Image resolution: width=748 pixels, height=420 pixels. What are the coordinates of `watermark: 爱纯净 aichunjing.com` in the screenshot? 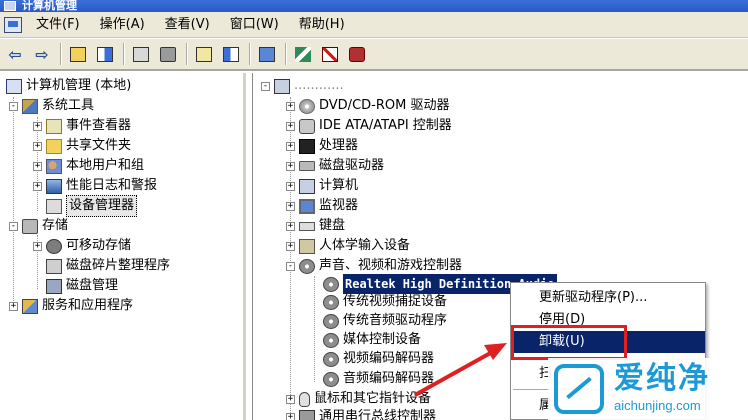 It's located at (648, 389).